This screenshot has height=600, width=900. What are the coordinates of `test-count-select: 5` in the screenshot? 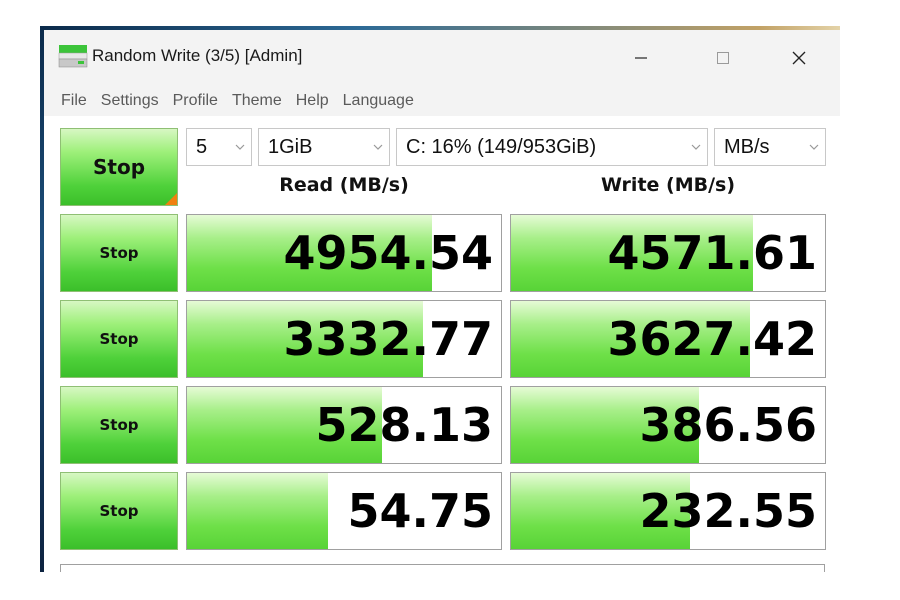 It's located at (219, 147).